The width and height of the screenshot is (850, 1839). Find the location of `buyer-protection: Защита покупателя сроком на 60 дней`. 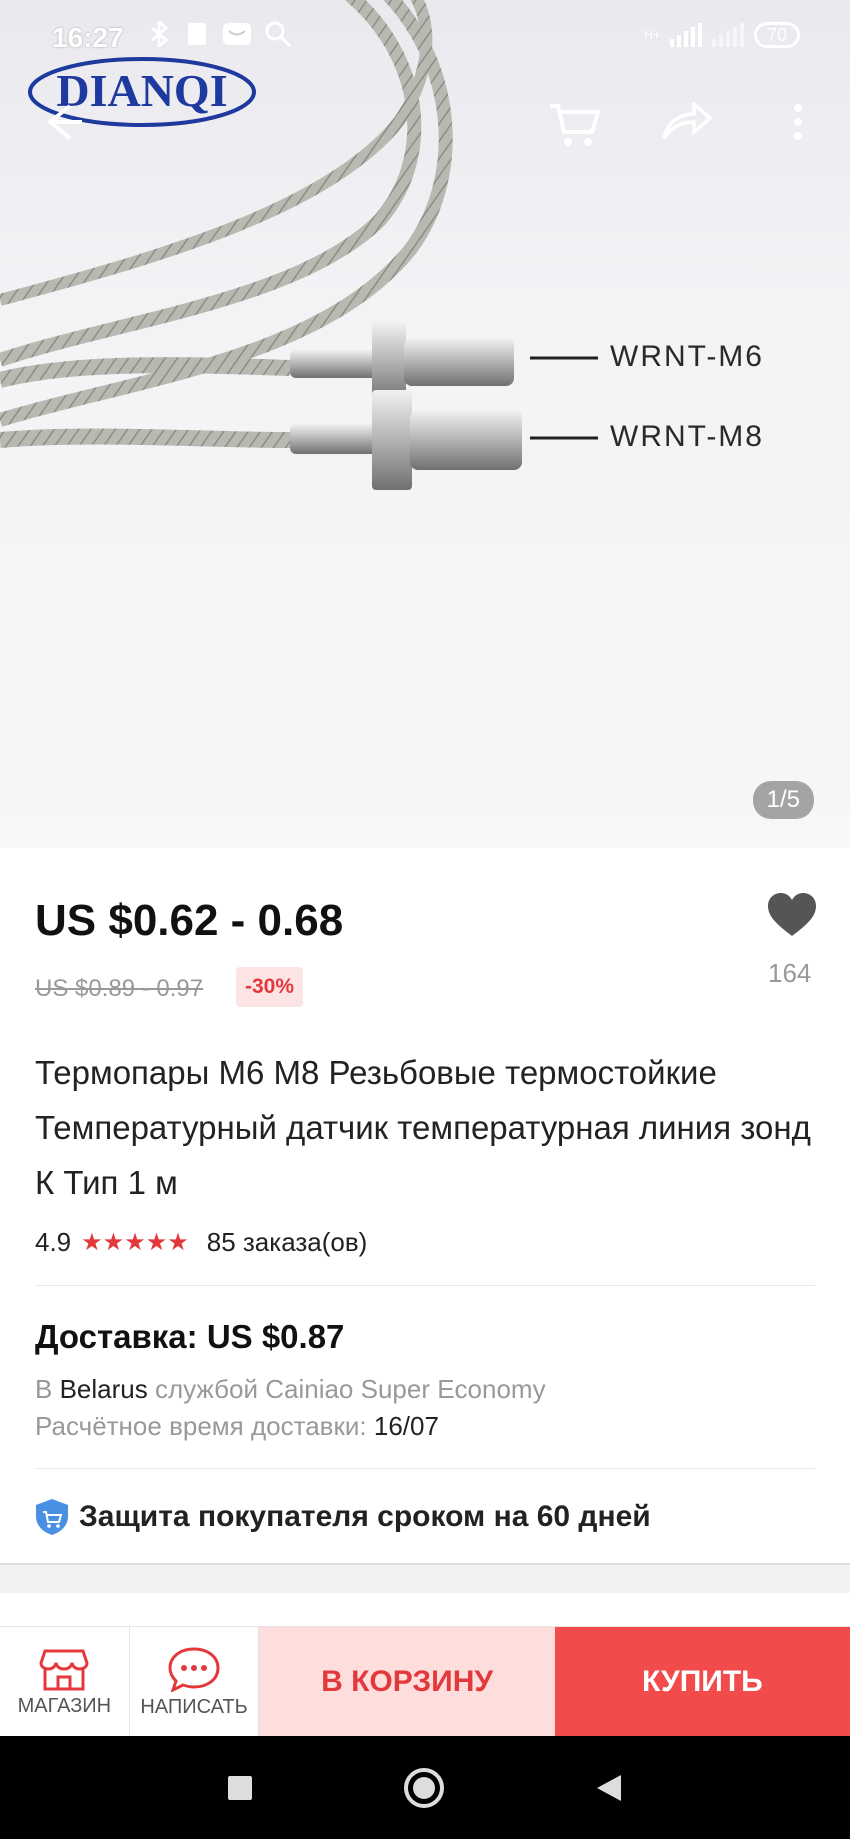

buyer-protection: Защита покупателя сроком на 60 дней is located at coordinates (343, 1517).